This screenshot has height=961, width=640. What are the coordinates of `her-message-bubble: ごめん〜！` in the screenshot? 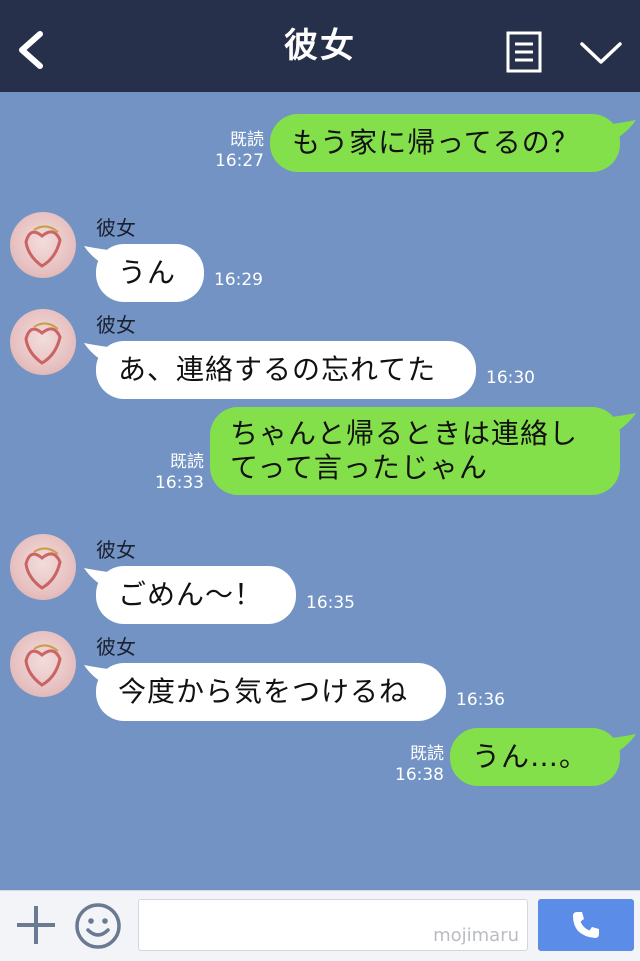 It's located at (196, 595).